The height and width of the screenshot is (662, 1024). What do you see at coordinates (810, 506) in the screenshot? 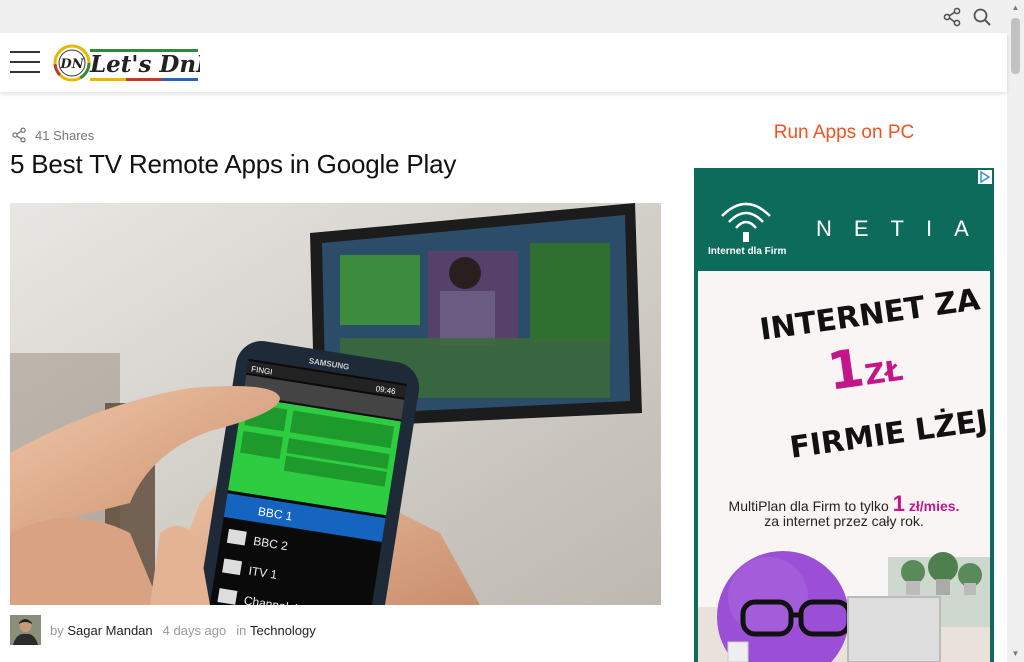
I see `ad-copy-text: MultiPlan dla Firm to tylko` at bounding box center [810, 506].